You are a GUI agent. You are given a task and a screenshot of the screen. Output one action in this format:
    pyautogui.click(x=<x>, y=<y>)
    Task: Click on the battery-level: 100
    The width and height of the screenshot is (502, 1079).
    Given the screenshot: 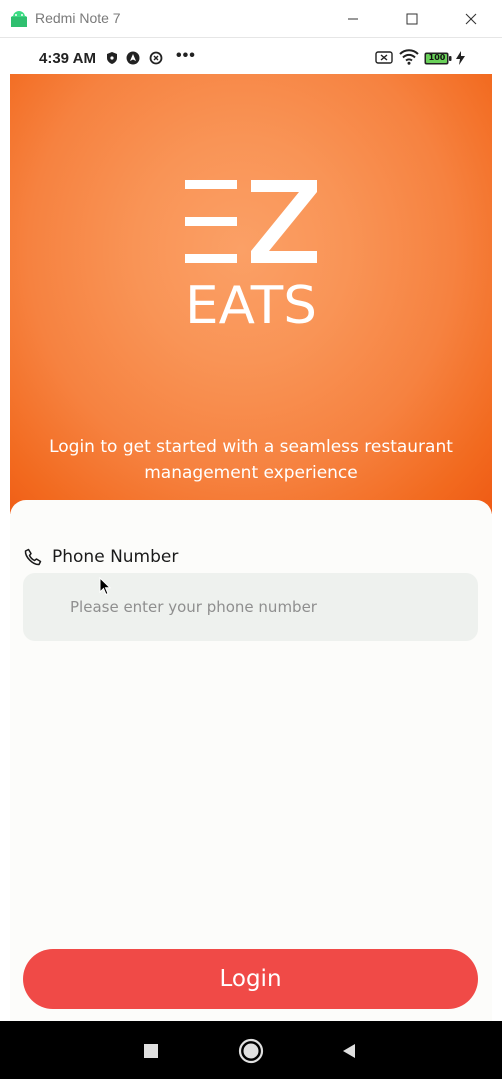 What is the action you would take?
    pyautogui.click(x=437, y=57)
    